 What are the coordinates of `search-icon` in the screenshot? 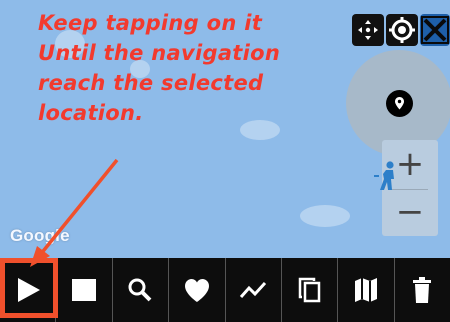 It's located at (140, 290).